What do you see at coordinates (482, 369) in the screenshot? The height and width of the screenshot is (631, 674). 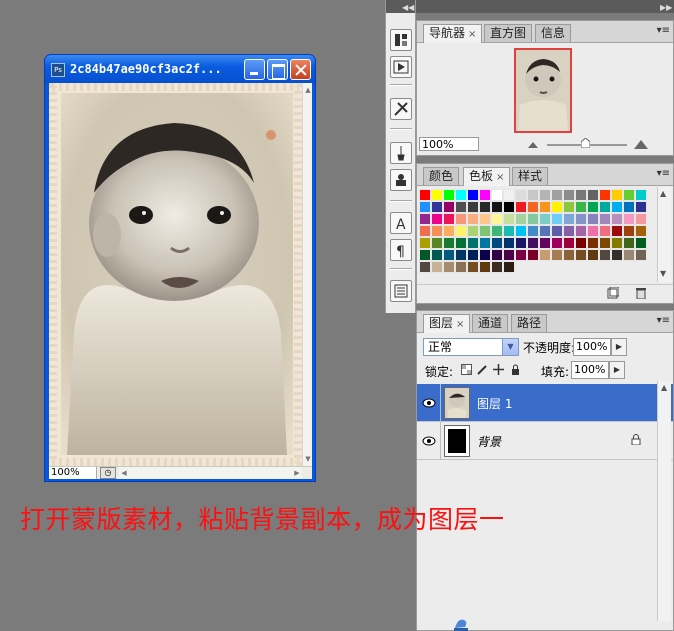 I see `lock-pixels-brush-icon` at bounding box center [482, 369].